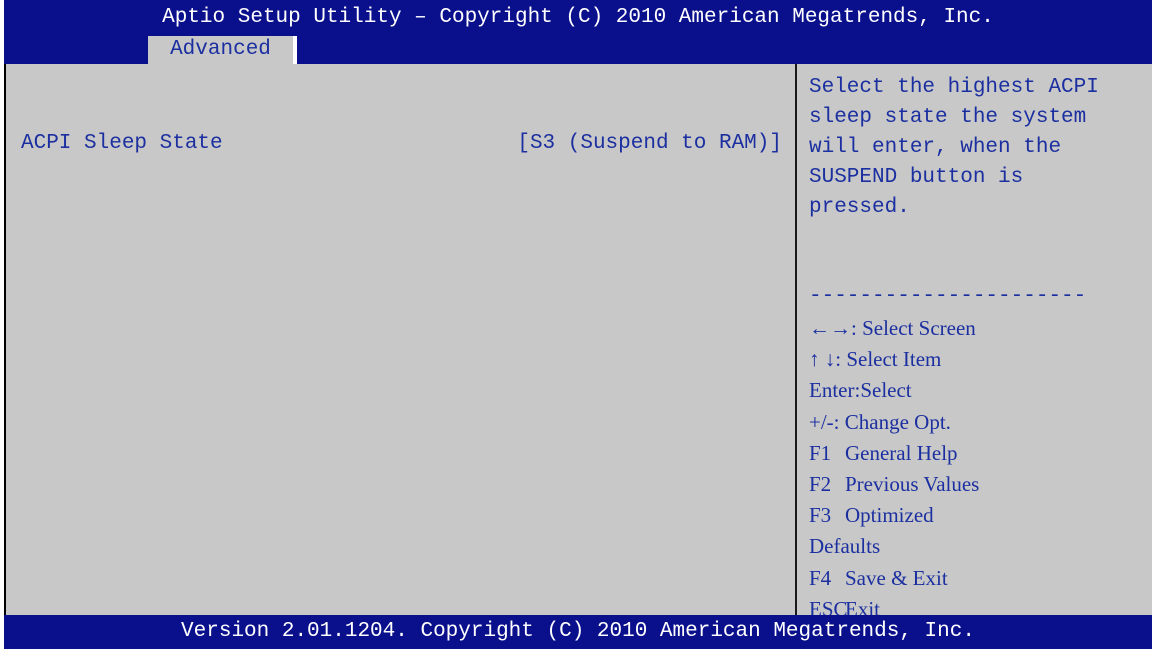 The width and height of the screenshot is (1152, 649). I want to click on panel-divider, so click(796, 339).